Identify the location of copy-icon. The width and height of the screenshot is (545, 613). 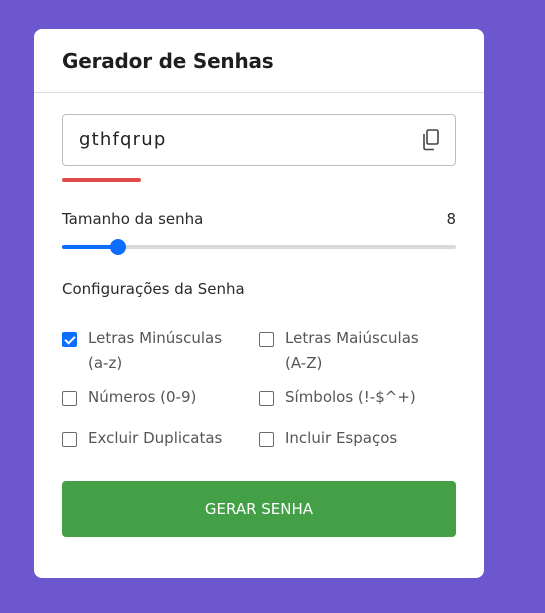
(431, 140).